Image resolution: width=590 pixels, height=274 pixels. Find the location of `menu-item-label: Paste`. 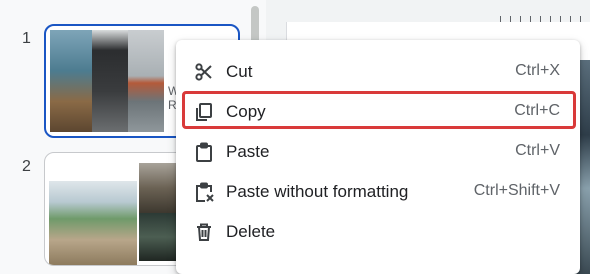

menu-item-label: Paste is located at coordinates (248, 151).